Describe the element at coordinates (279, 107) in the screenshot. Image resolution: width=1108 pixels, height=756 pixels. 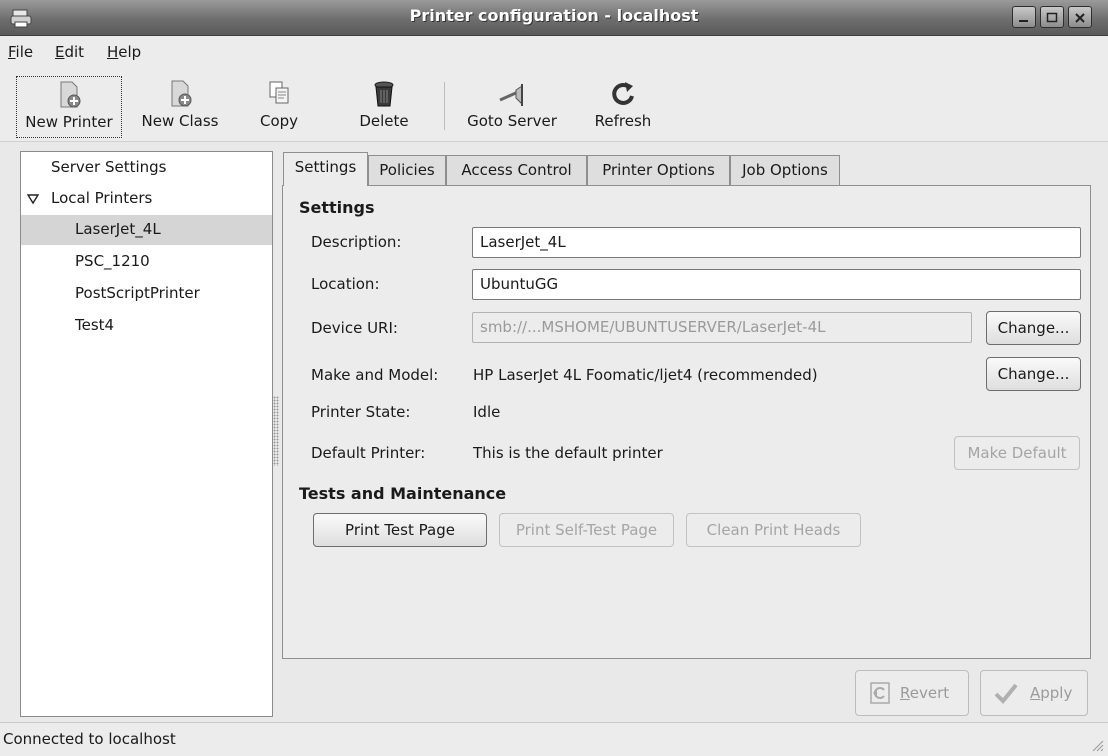
I see `copy-button: Copy` at that location.